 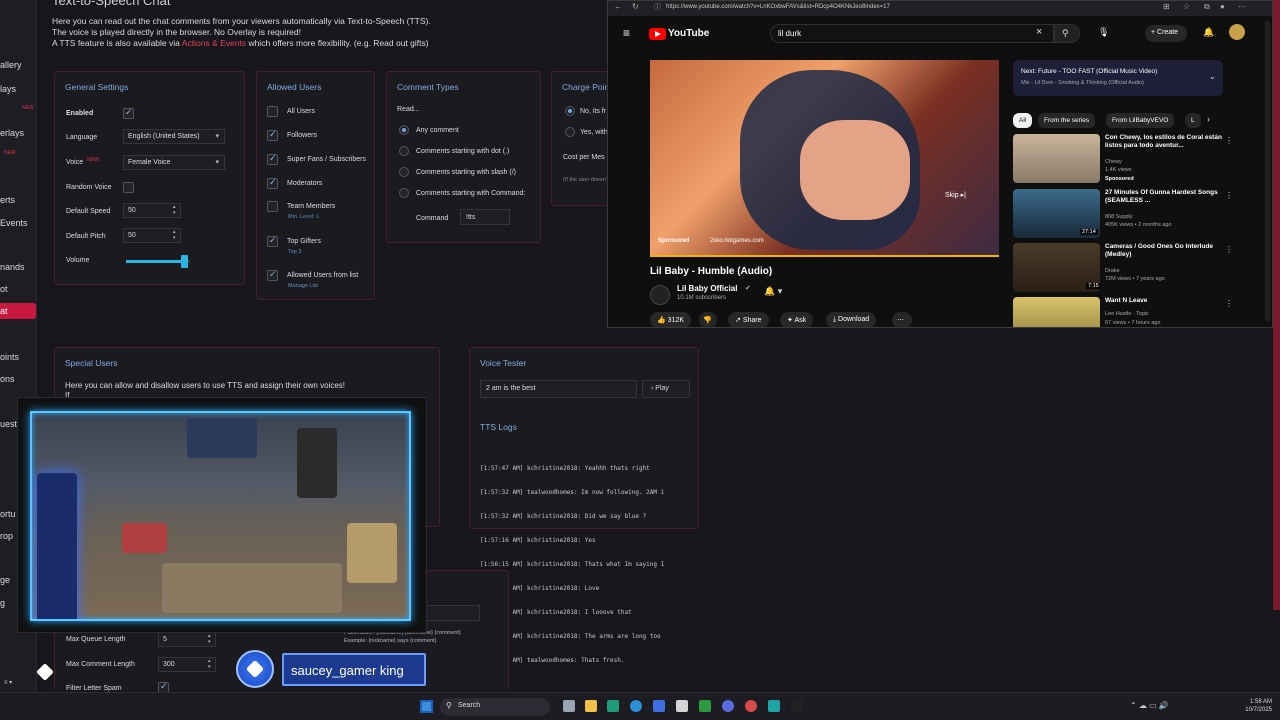 What do you see at coordinates (1166, 6) in the screenshot?
I see `extensions-icon: ⊞` at bounding box center [1166, 6].